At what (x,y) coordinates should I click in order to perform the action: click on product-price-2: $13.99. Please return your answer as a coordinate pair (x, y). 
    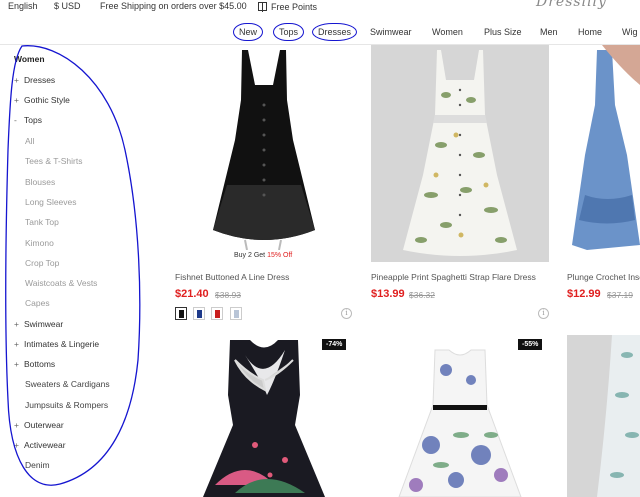
    Looking at the image, I should click on (388, 294).